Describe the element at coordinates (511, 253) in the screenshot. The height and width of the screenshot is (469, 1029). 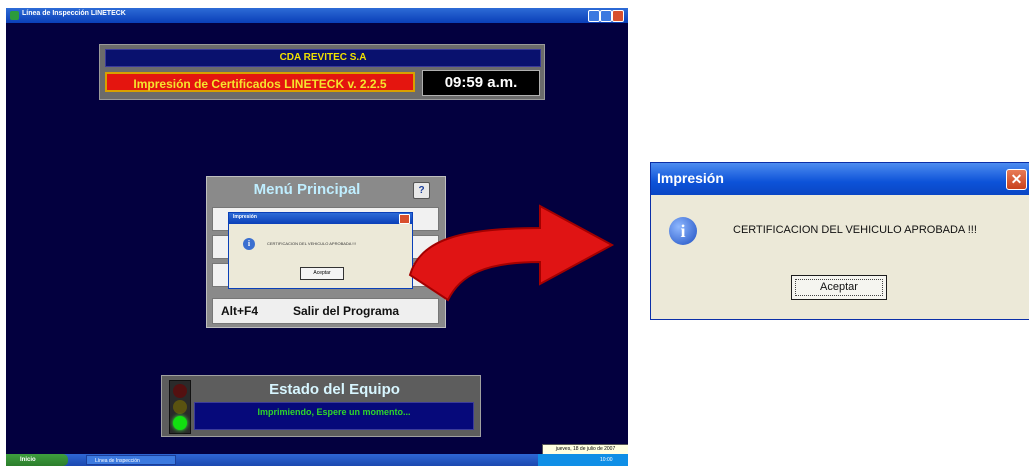
I see `red-arrow-icon` at that location.